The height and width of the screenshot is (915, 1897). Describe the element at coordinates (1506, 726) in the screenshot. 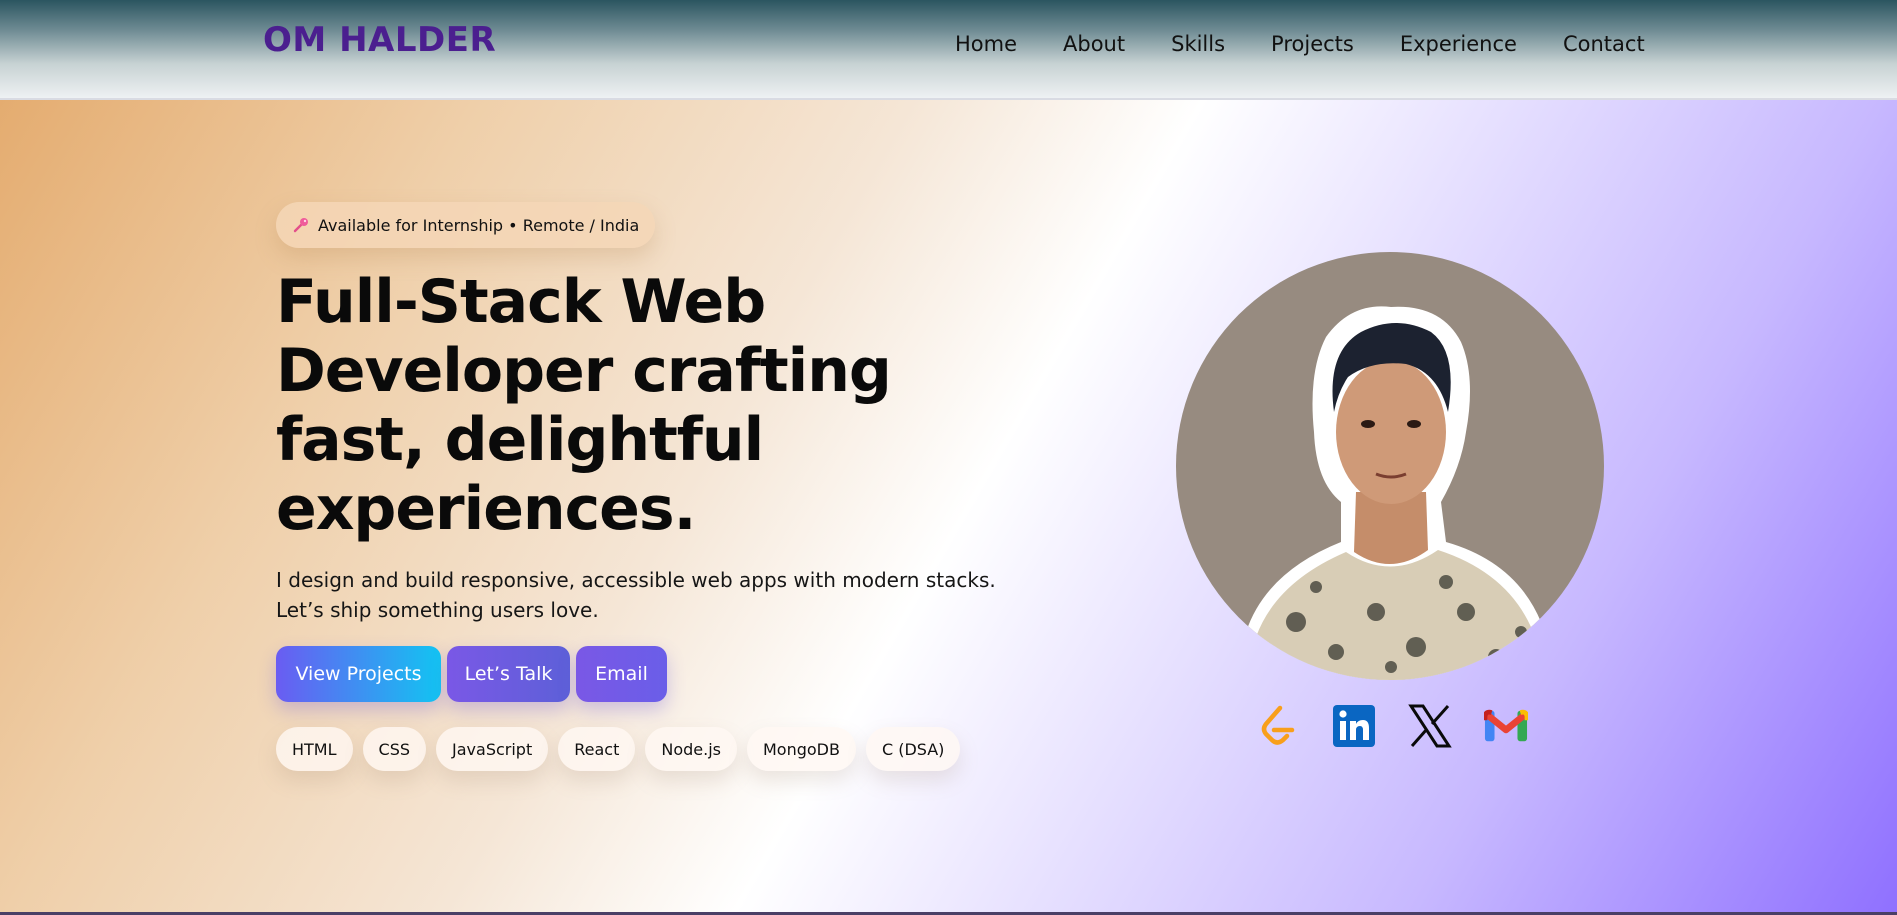

I see `gmail-icon` at that location.